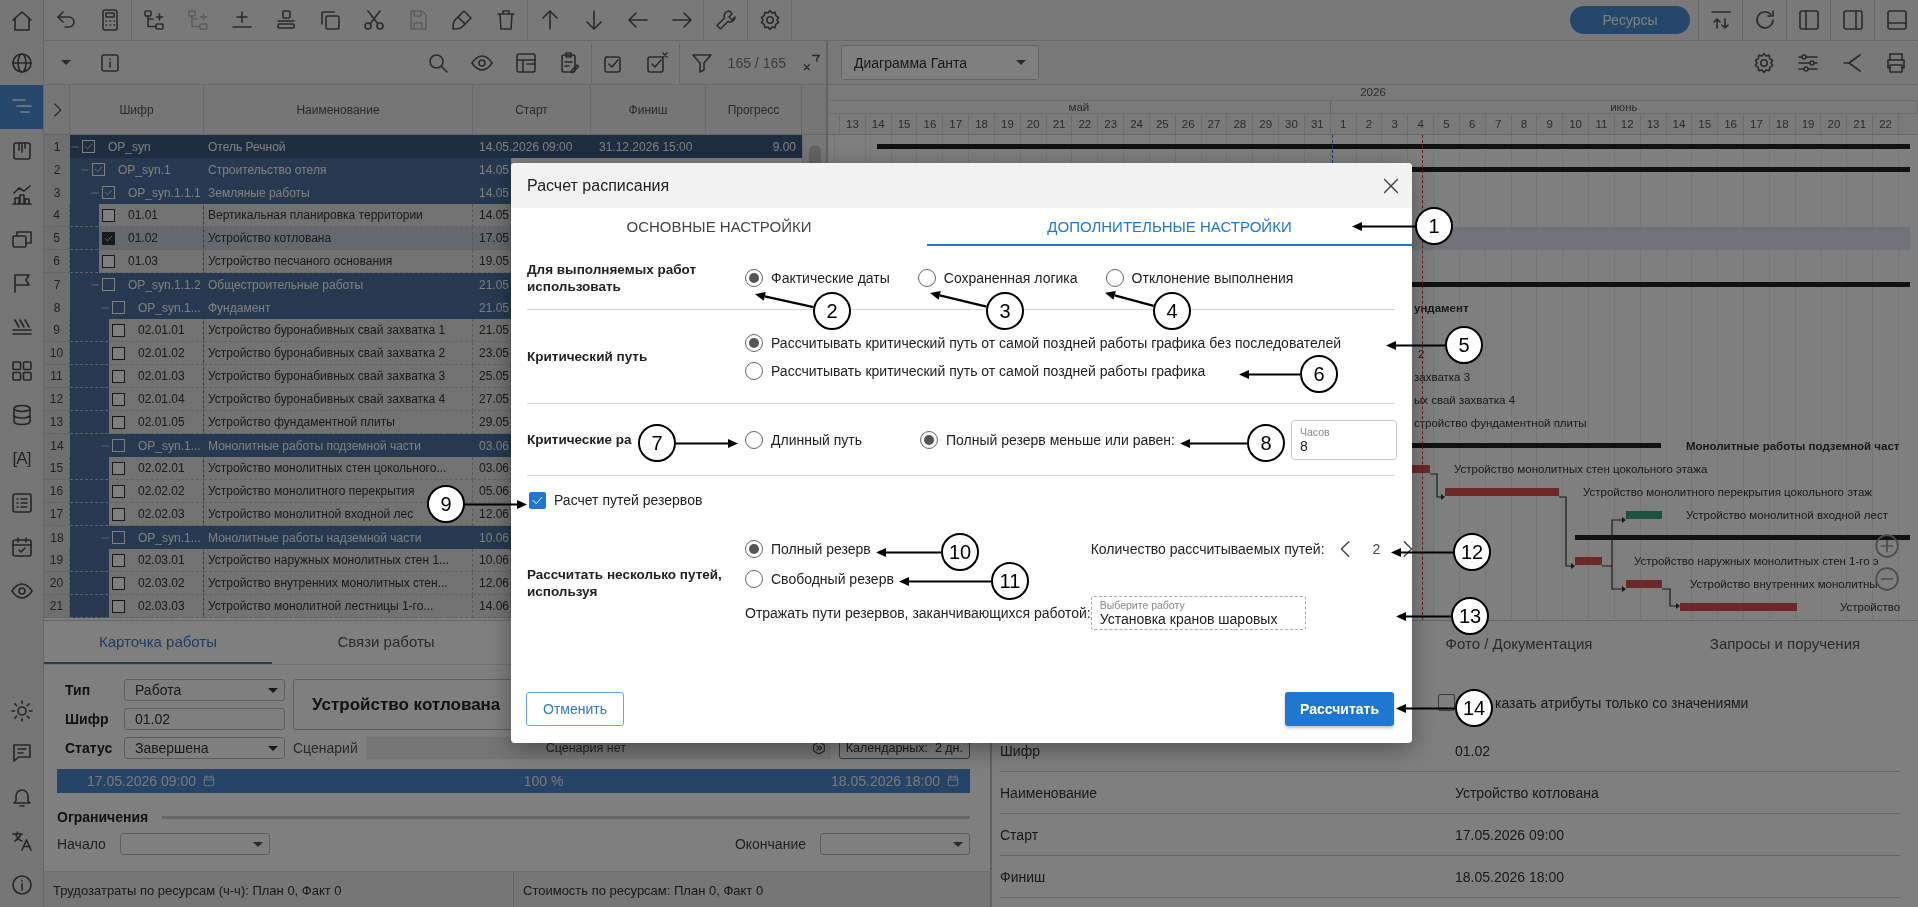  What do you see at coordinates (277, 560) in the screenshot?
I see `table-row: 19 02.03.01 Устройство наружных монолитных стен 1... 10.06` at bounding box center [277, 560].